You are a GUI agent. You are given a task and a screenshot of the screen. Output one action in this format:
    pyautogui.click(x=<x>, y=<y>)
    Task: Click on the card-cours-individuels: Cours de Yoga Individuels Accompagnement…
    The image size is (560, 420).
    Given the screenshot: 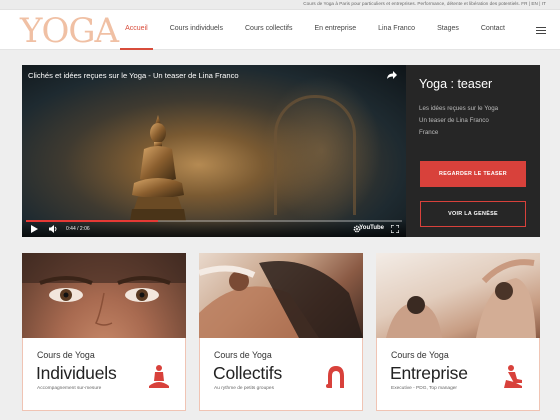 What is the action you would take?
    pyautogui.click(x=104, y=332)
    